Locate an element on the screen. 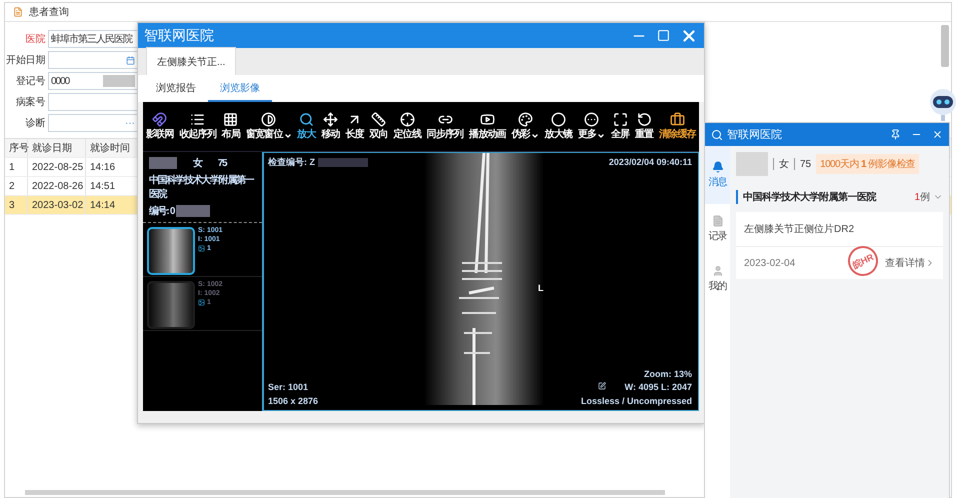  toolbar-button: 更多 is located at coordinates (591, 126).